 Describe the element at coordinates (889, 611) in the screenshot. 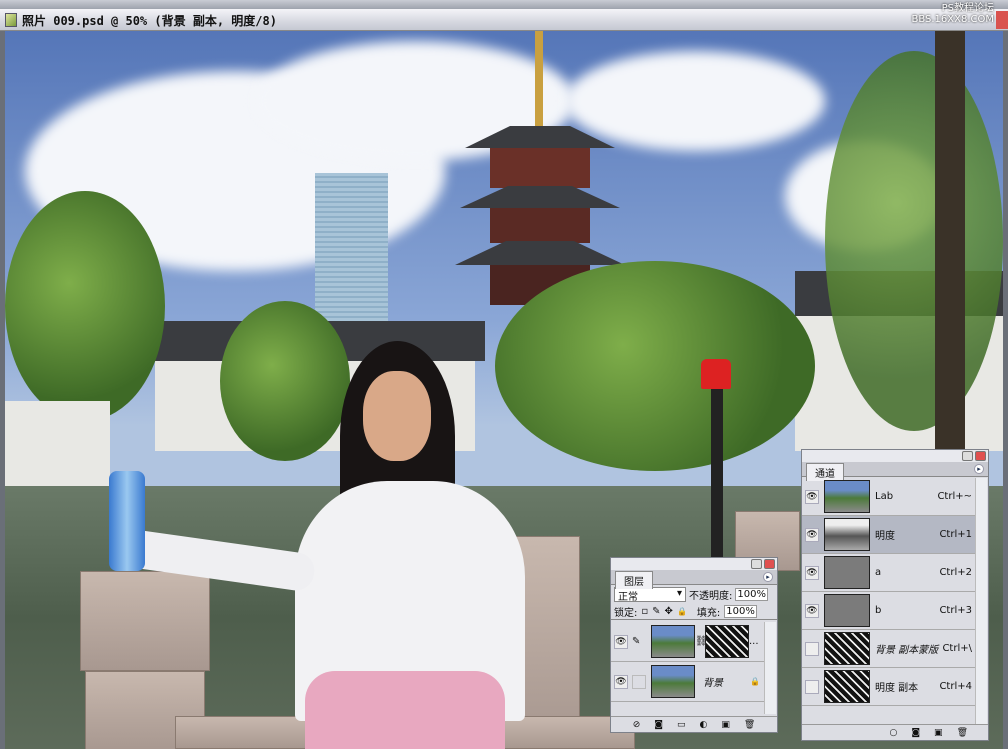

I see `channel-row: 👁 b Ctrl+3` at that location.